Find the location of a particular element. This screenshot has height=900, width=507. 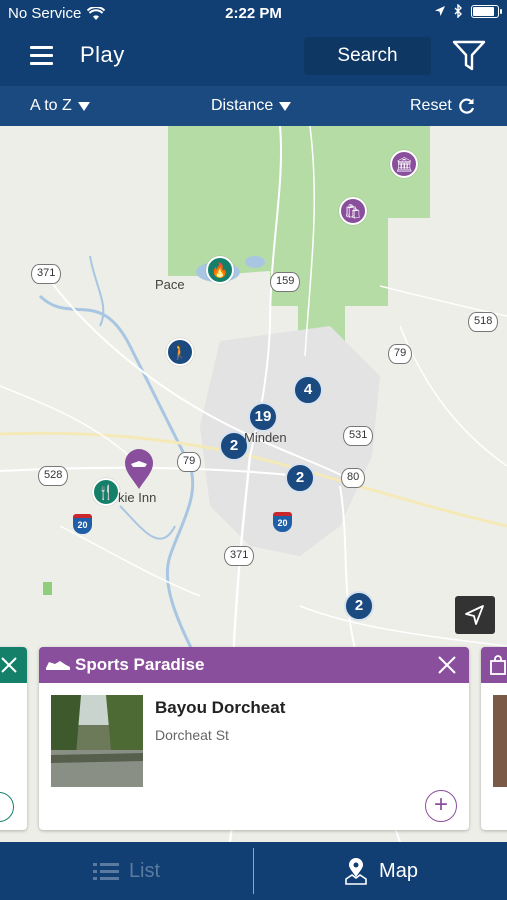

map-cluster-marker: 19 is located at coordinates (263, 417).